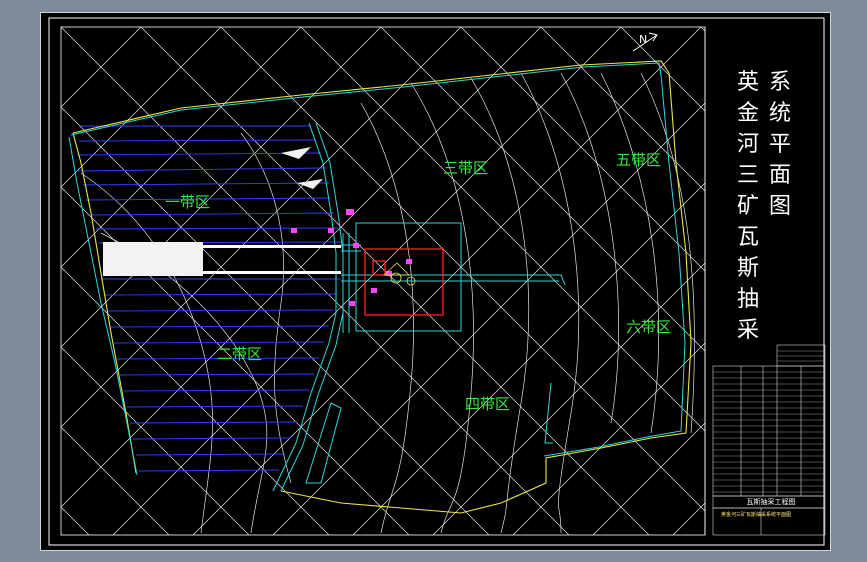 The height and width of the screenshot is (562, 867). I want to click on magenta-labels, so click(351, 257).